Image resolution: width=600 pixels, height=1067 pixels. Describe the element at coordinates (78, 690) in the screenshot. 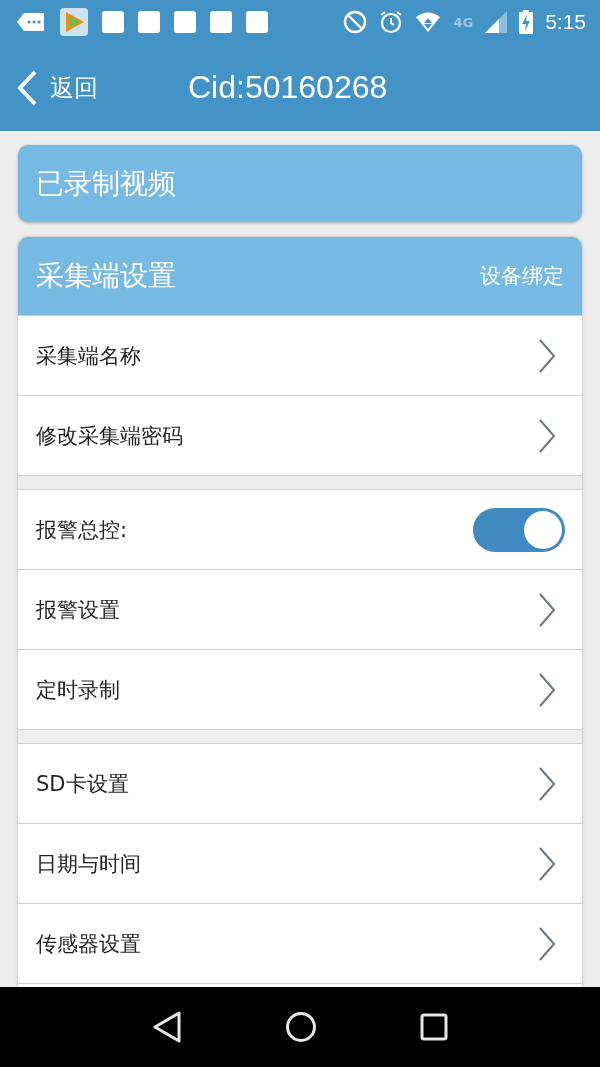

I see `row-label: 定时录制` at that location.